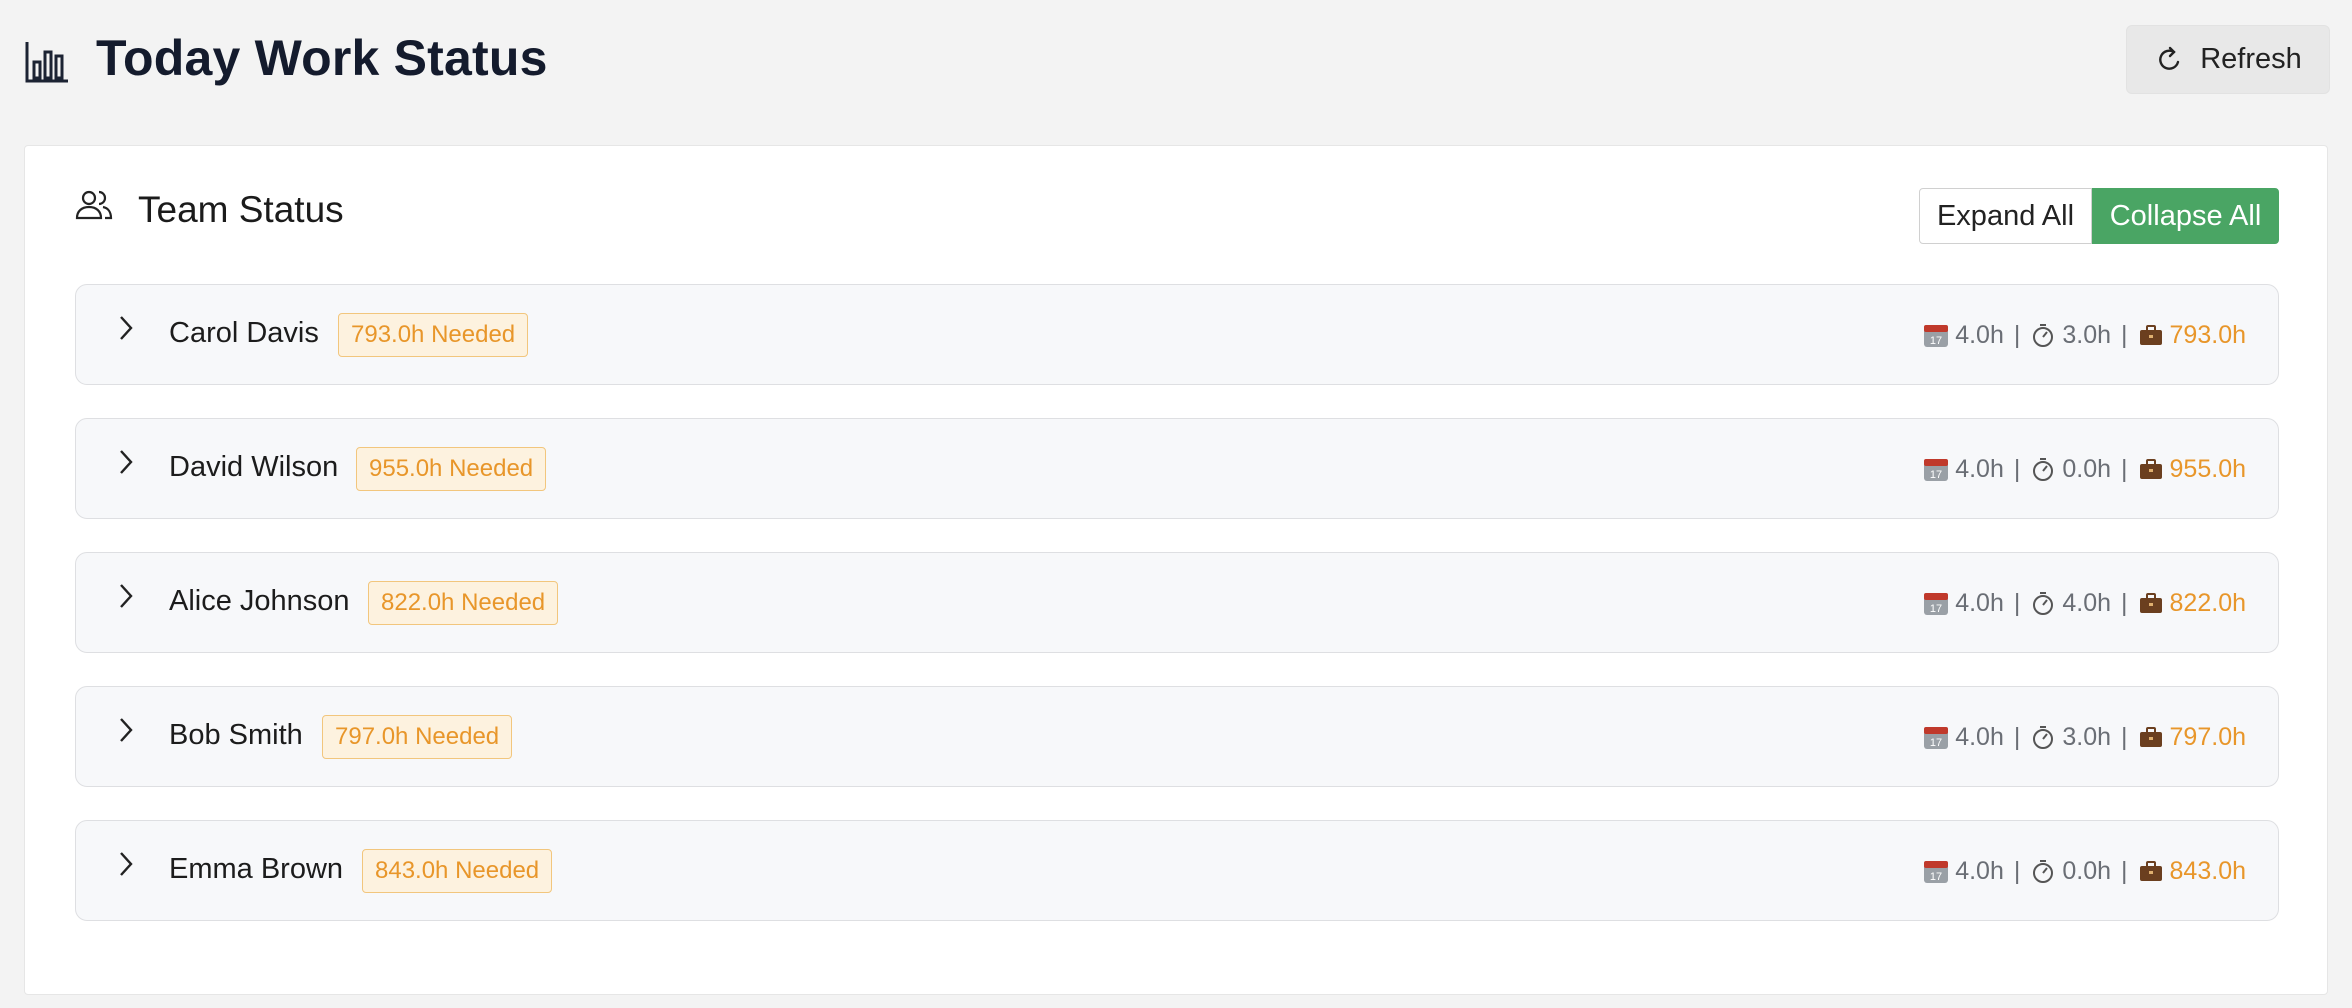 This screenshot has height=1008, width=2352. What do you see at coordinates (256, 869) in the screenshot?
I see `member-name: Emma Brown` at bounding box center [256, 869].